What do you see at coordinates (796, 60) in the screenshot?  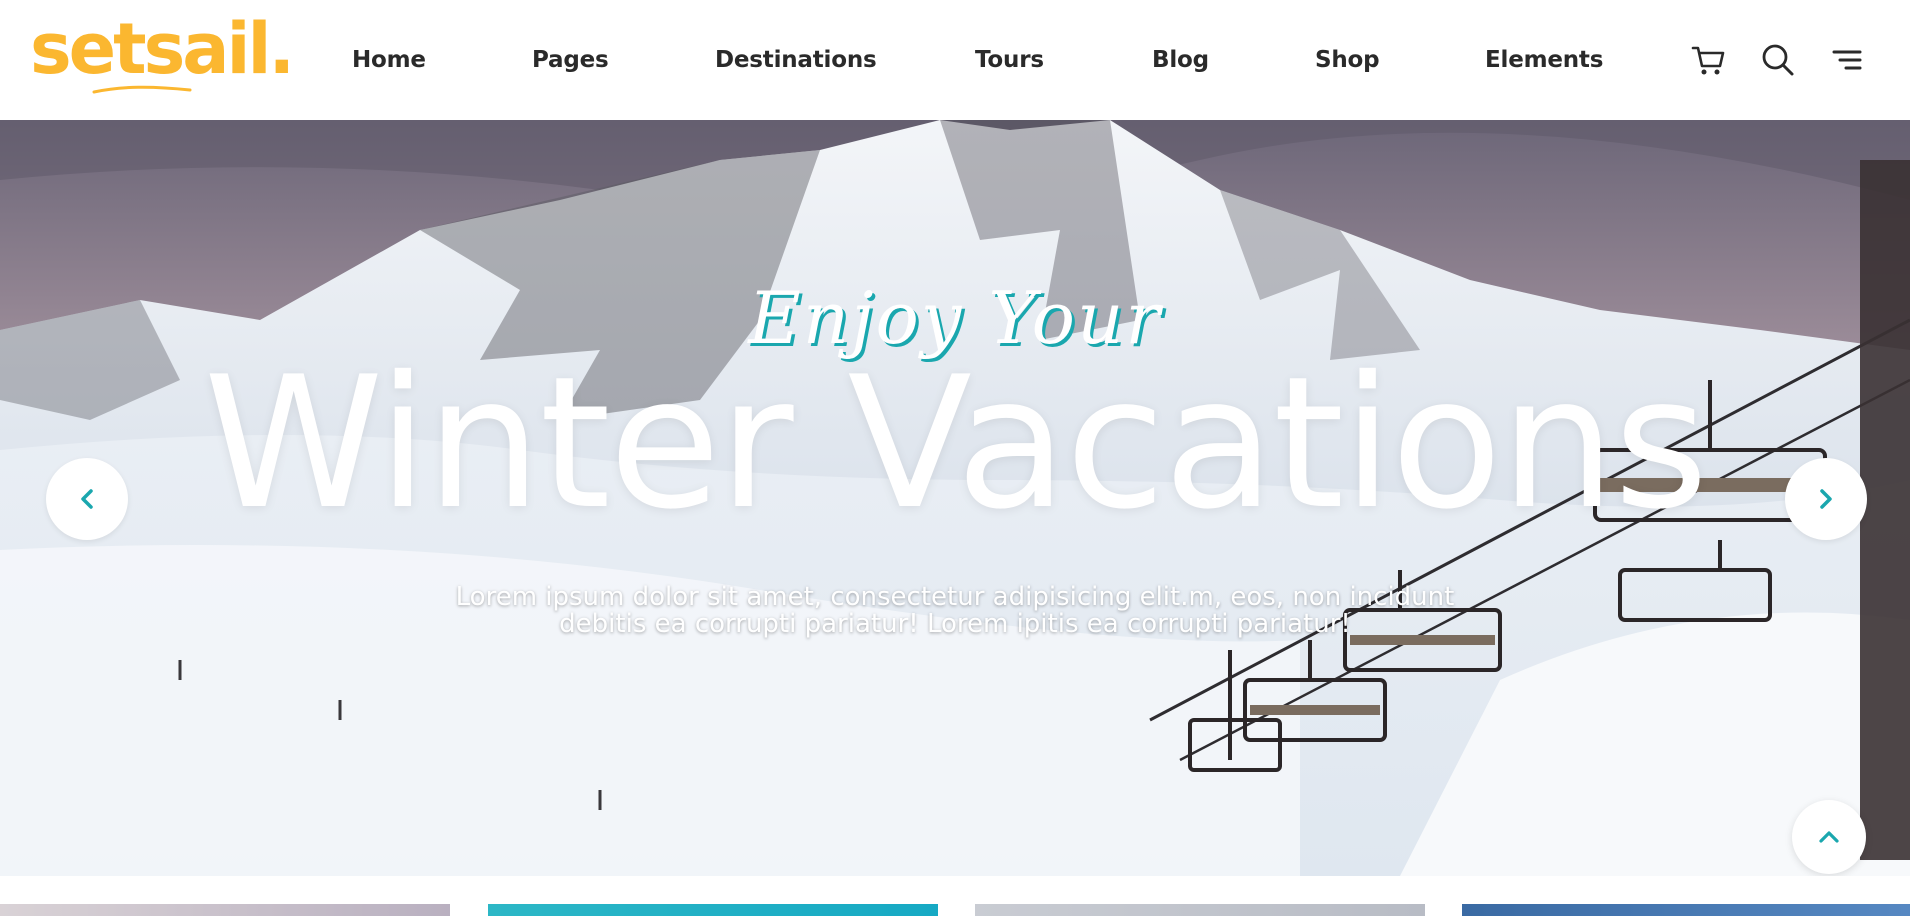 I see `nav-item-destinations: Destinations` at bounding box center [796, 60].